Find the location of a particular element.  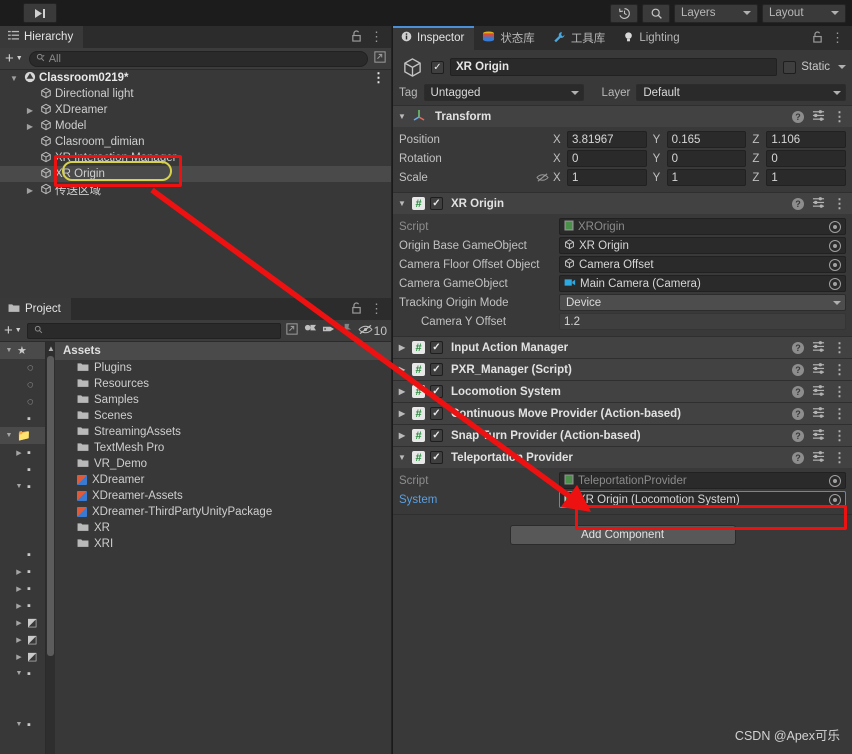

pin-icon is located at coordinates (346, 330).